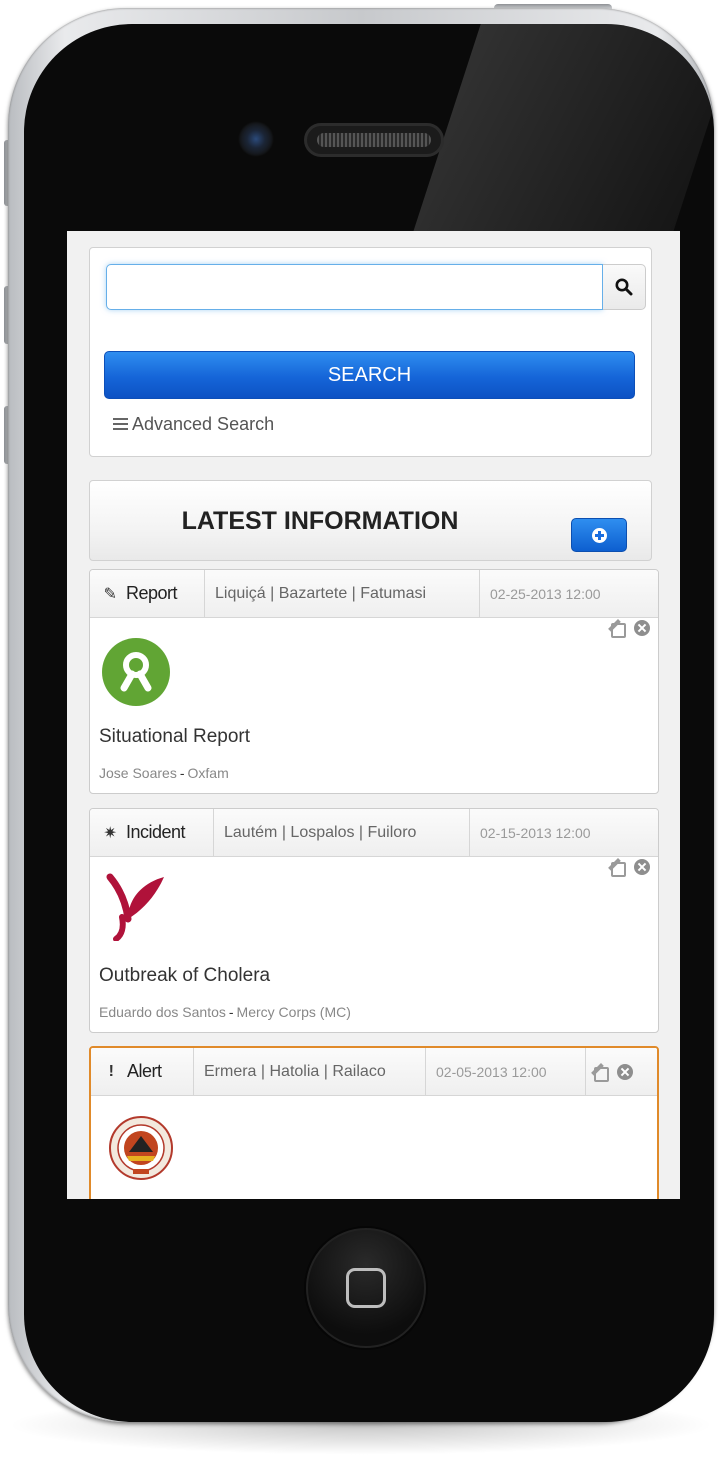 Image resolution: width=722 pixels, height=1458 pixels. Describe the element at coordinates (110, 833) in the screenshot. I see `asterisk-icon: ✷` at that location.